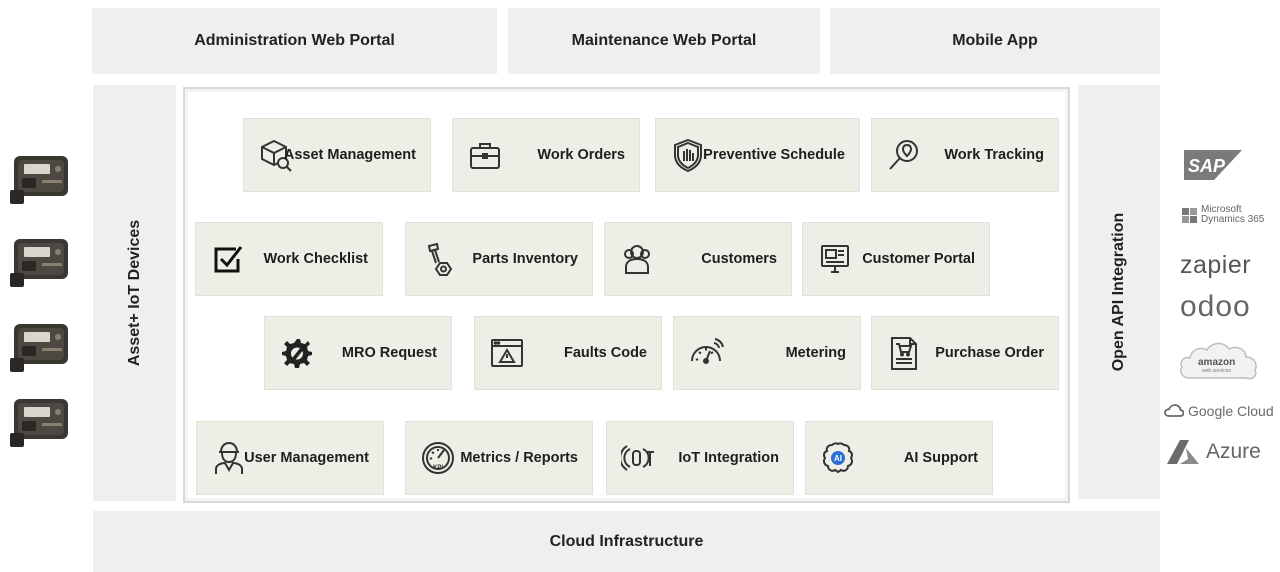  I want to click on people-icon, so click(637, 259).